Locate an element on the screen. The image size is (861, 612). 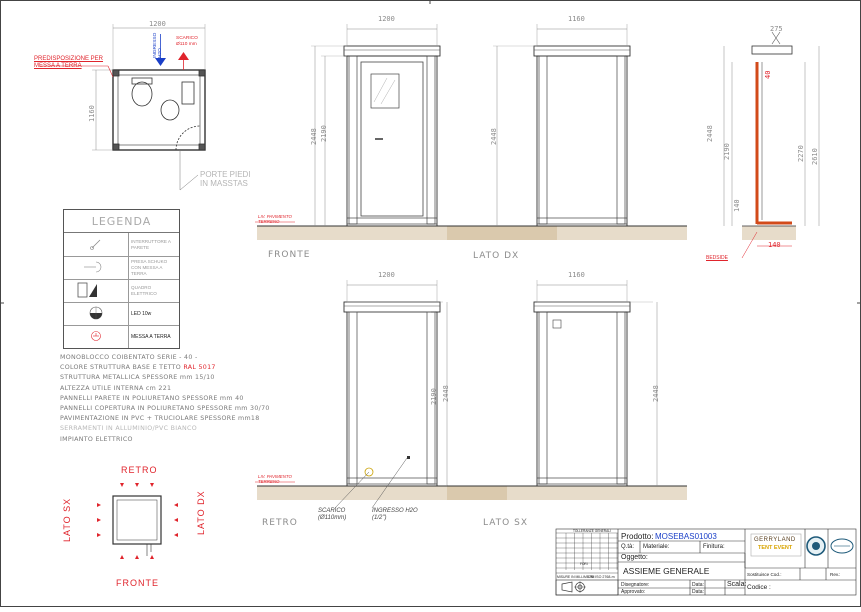
section-roof is located at coordinates (772, 50).